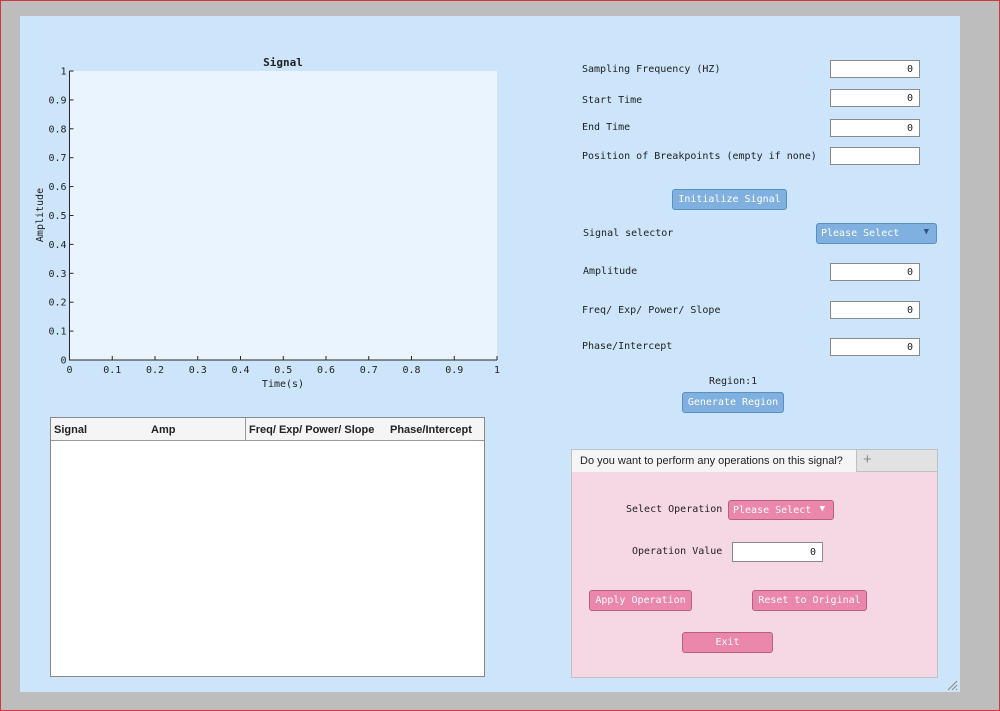 This screenshot has height=711, width=1000. I want to click on operation-value-label: Operation Value, so click(677, 551).